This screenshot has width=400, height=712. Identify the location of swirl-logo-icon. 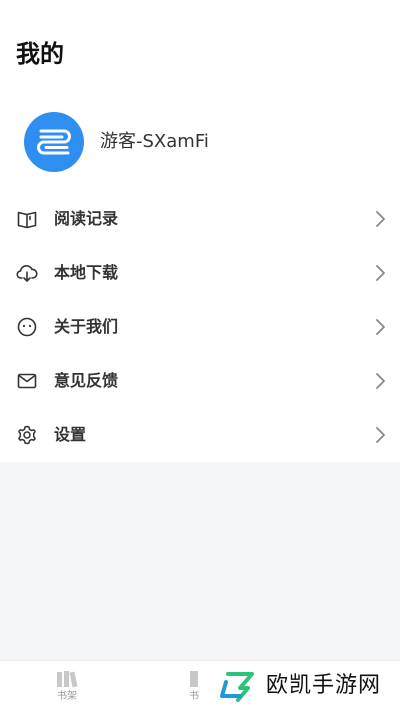
(54, 142).